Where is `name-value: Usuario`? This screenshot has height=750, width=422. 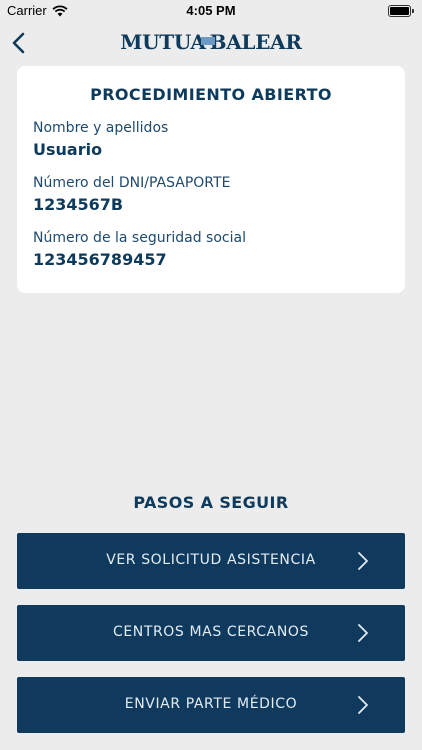
name-value: Usuario is located at coordinates (68, 149).